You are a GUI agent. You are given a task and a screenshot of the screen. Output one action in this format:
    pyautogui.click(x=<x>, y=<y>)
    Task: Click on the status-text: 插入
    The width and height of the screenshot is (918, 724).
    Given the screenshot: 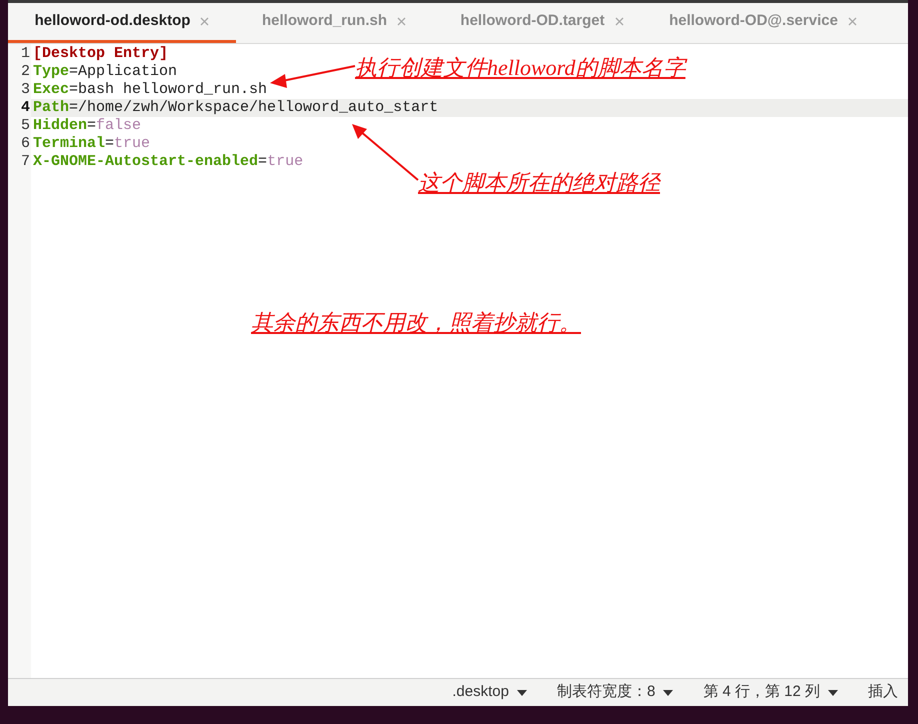 What is the action you would take?
    pyautogui.click(x=883, y=692)
    